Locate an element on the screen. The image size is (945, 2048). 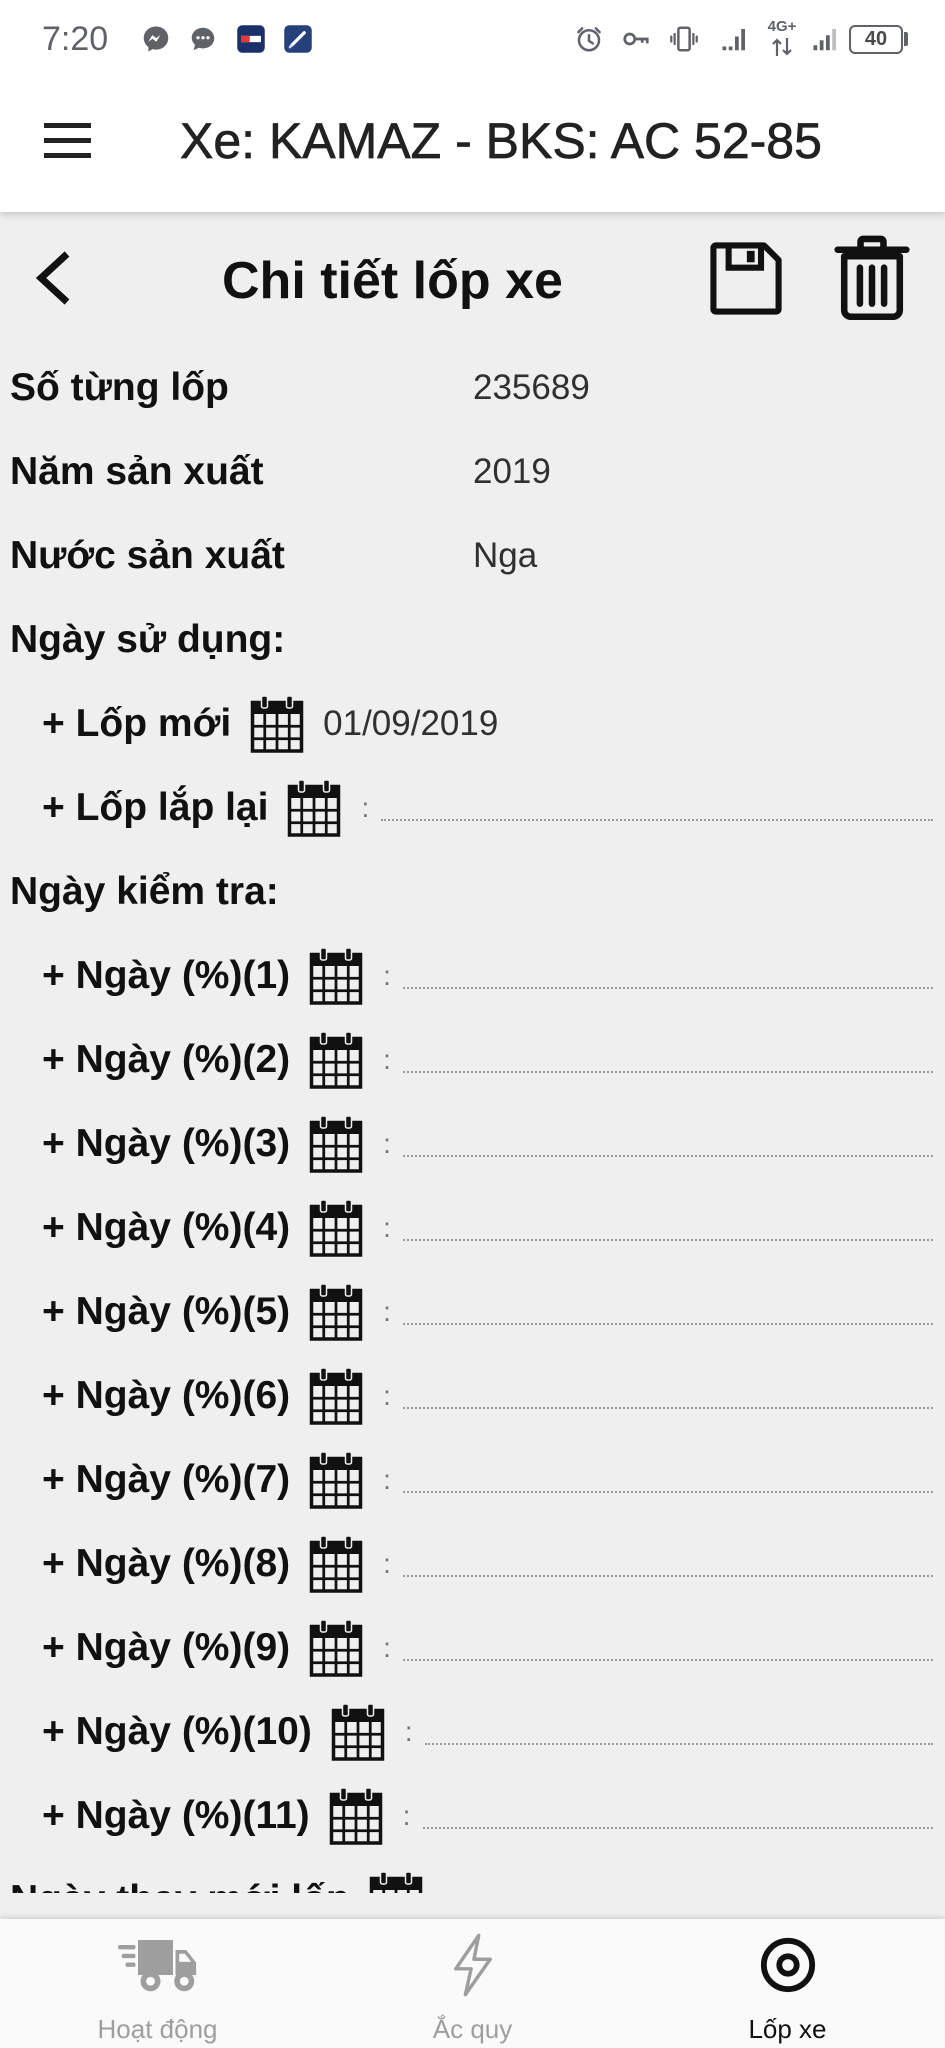
app-notification-icon is located at coordinates (251, 39).